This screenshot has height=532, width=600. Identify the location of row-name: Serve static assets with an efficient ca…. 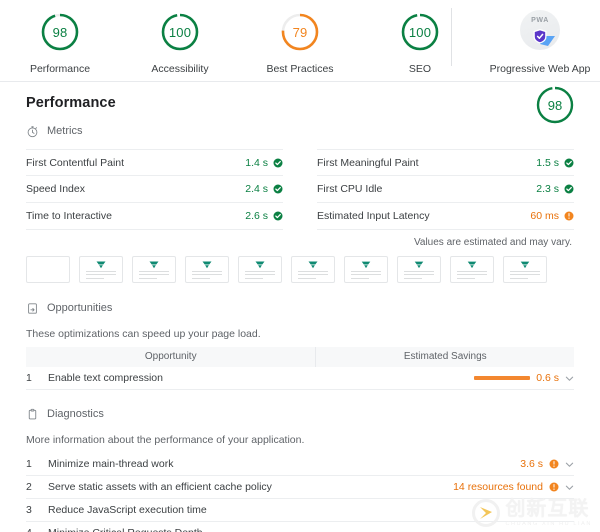
(160, 487).